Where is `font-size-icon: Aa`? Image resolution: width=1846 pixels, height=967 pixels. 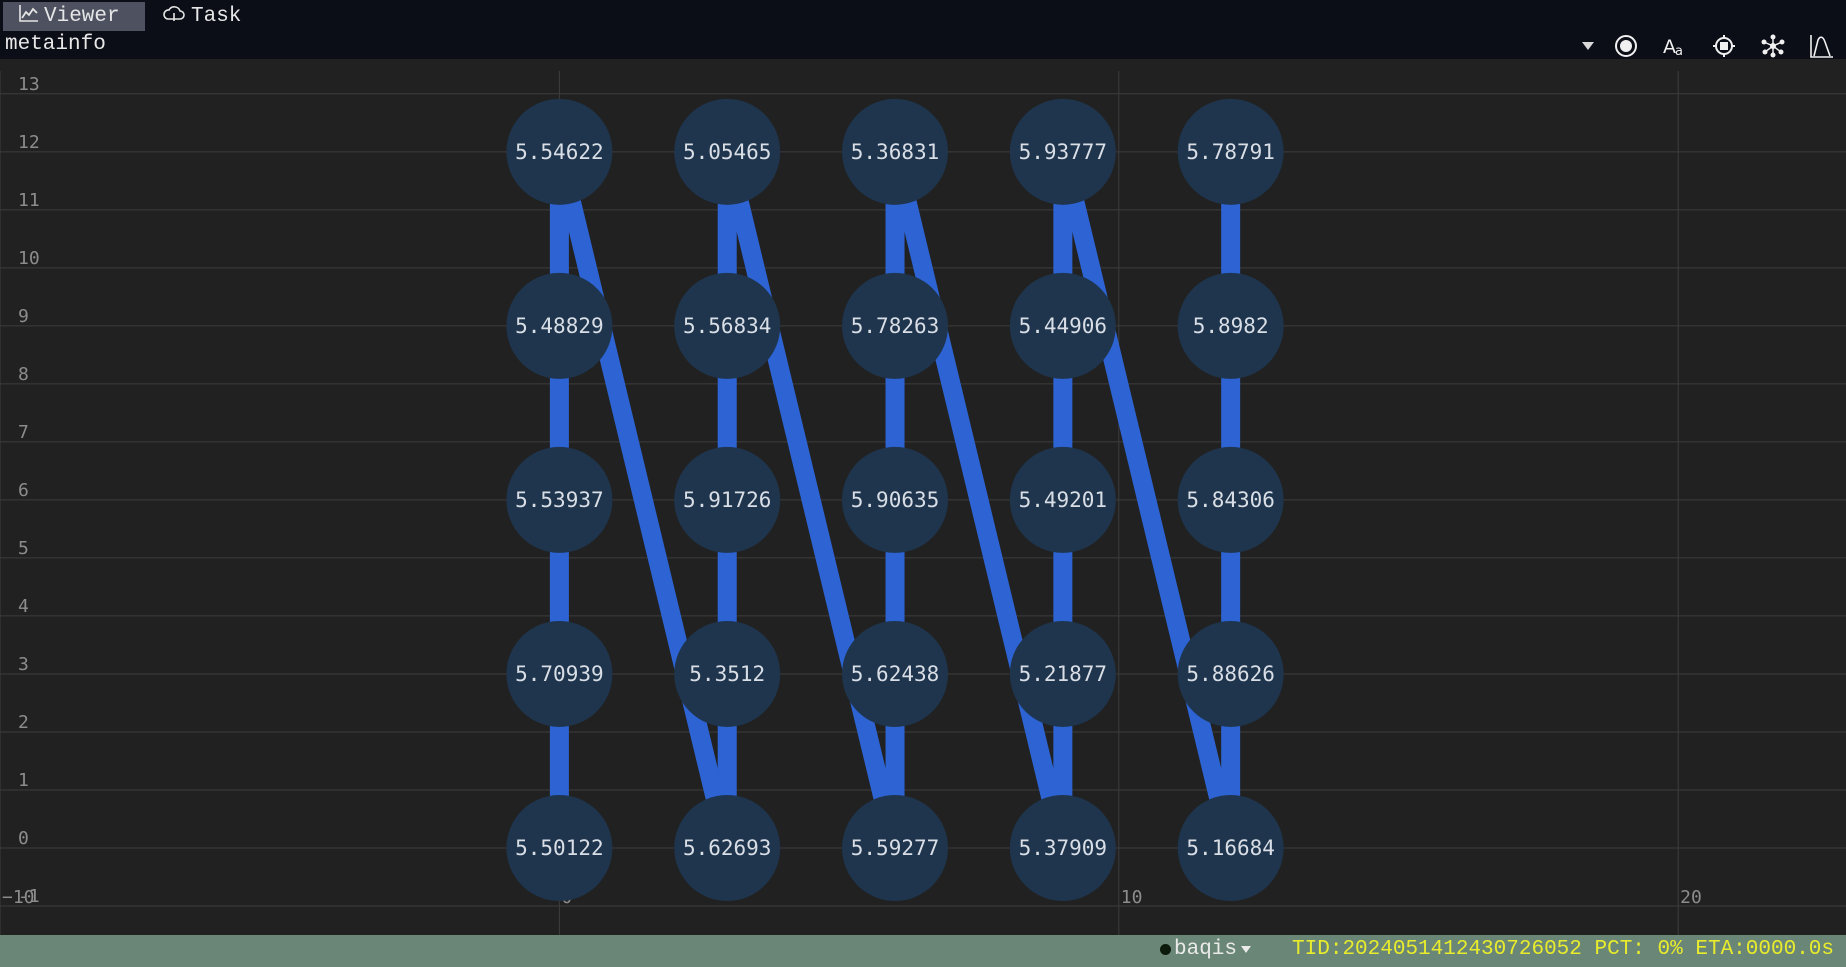
font-size-icon: Aa is located at coordinates (1675, 46).